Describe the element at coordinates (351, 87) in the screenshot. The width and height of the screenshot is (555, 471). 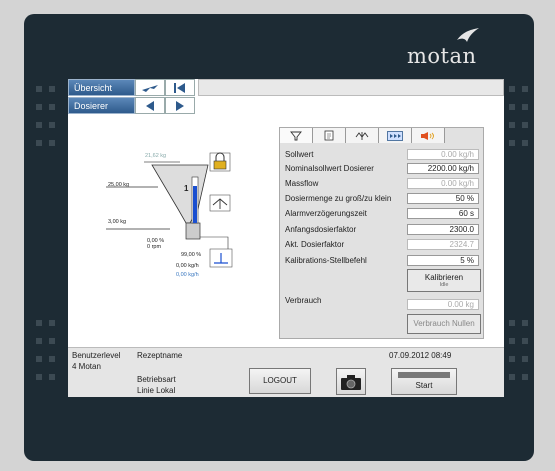
I see `nav-header-bar` at that location.